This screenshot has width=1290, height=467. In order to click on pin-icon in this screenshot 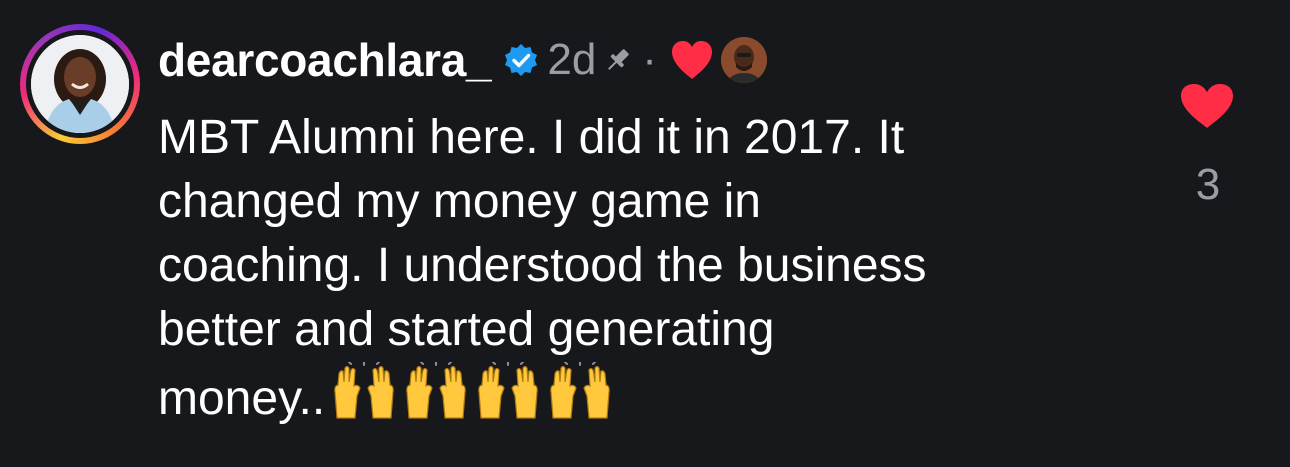, I will do `click(618, 60)`.